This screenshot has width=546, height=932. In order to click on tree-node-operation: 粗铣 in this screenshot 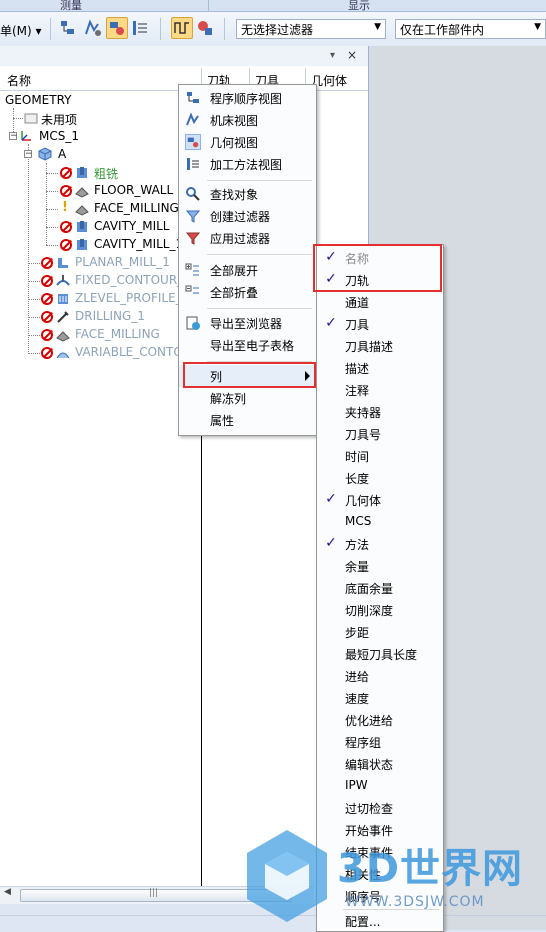, I will do `click(100, 173)`.